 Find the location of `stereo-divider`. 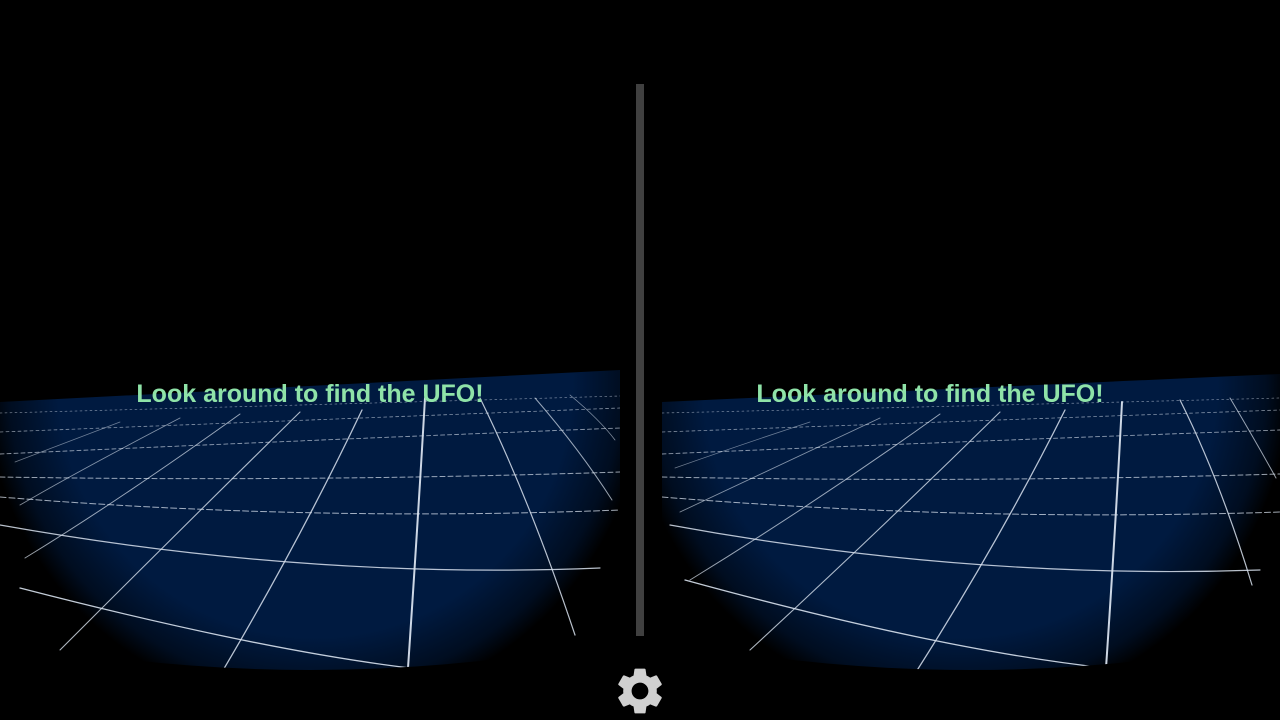

stereo-divider is located at coordinates (640, 360).